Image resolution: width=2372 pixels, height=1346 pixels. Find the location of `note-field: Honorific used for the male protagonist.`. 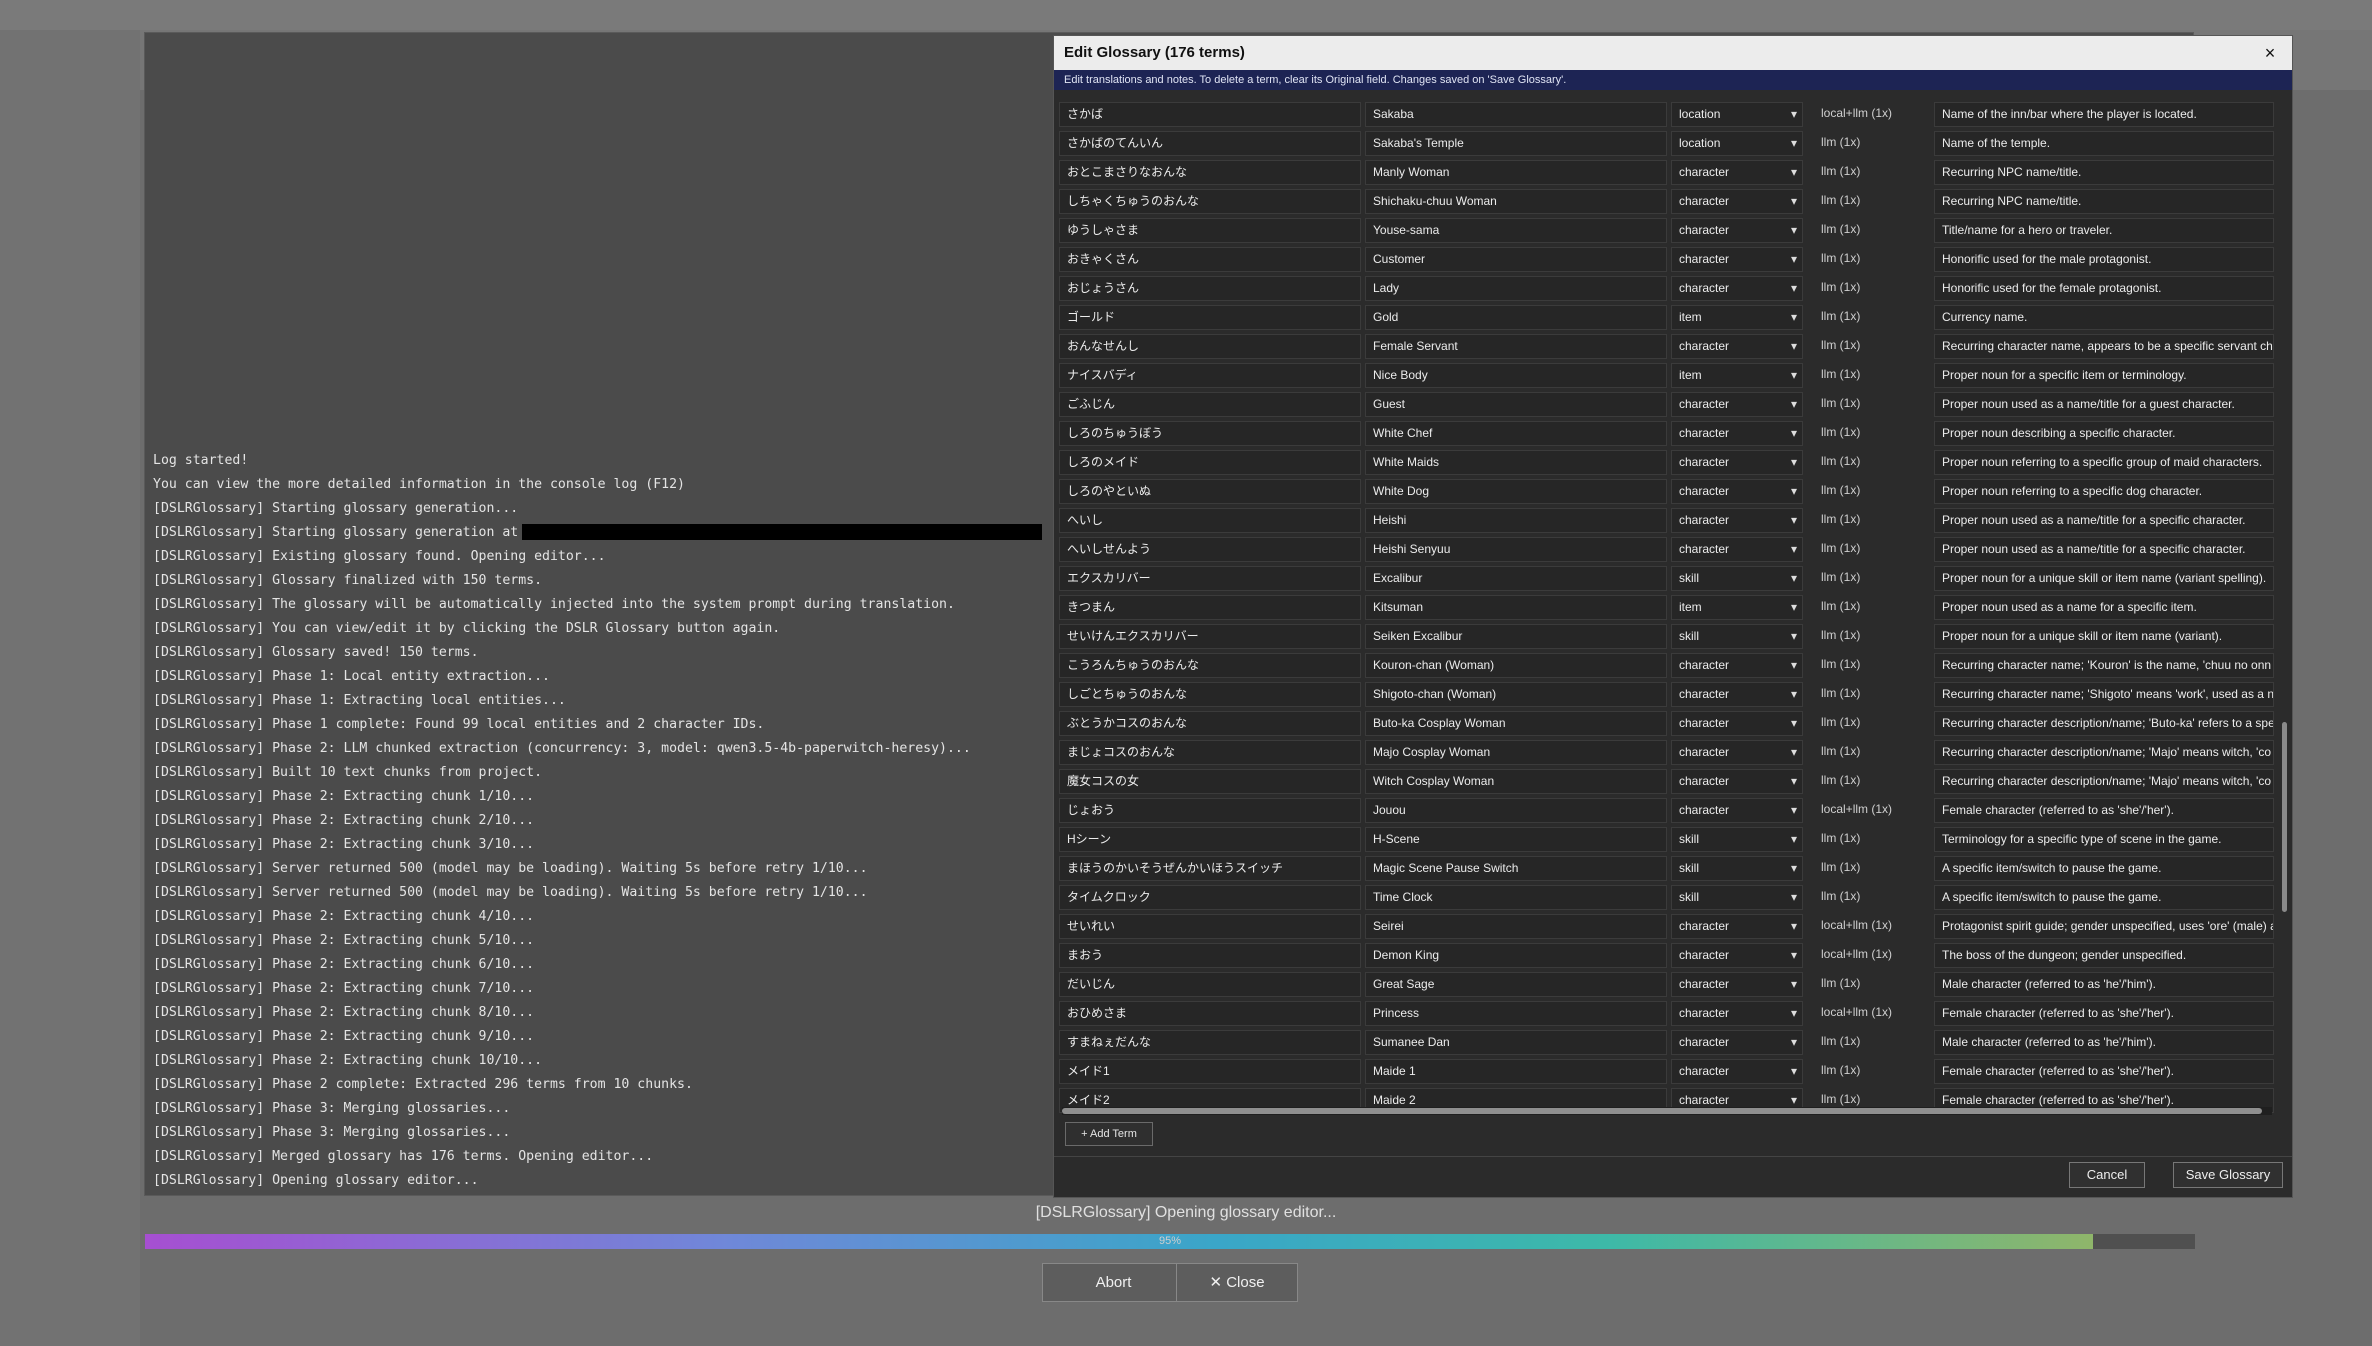

note-field: Honorific used for the male protagonist. is located at coordinates (2104, 259).